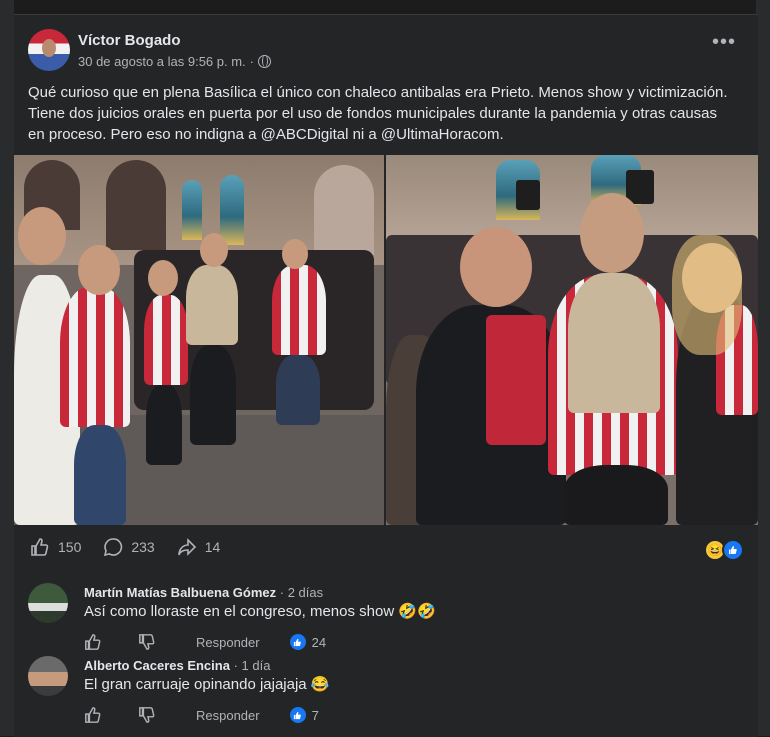  I want to click on comment-button: 233, so click(129, 547).